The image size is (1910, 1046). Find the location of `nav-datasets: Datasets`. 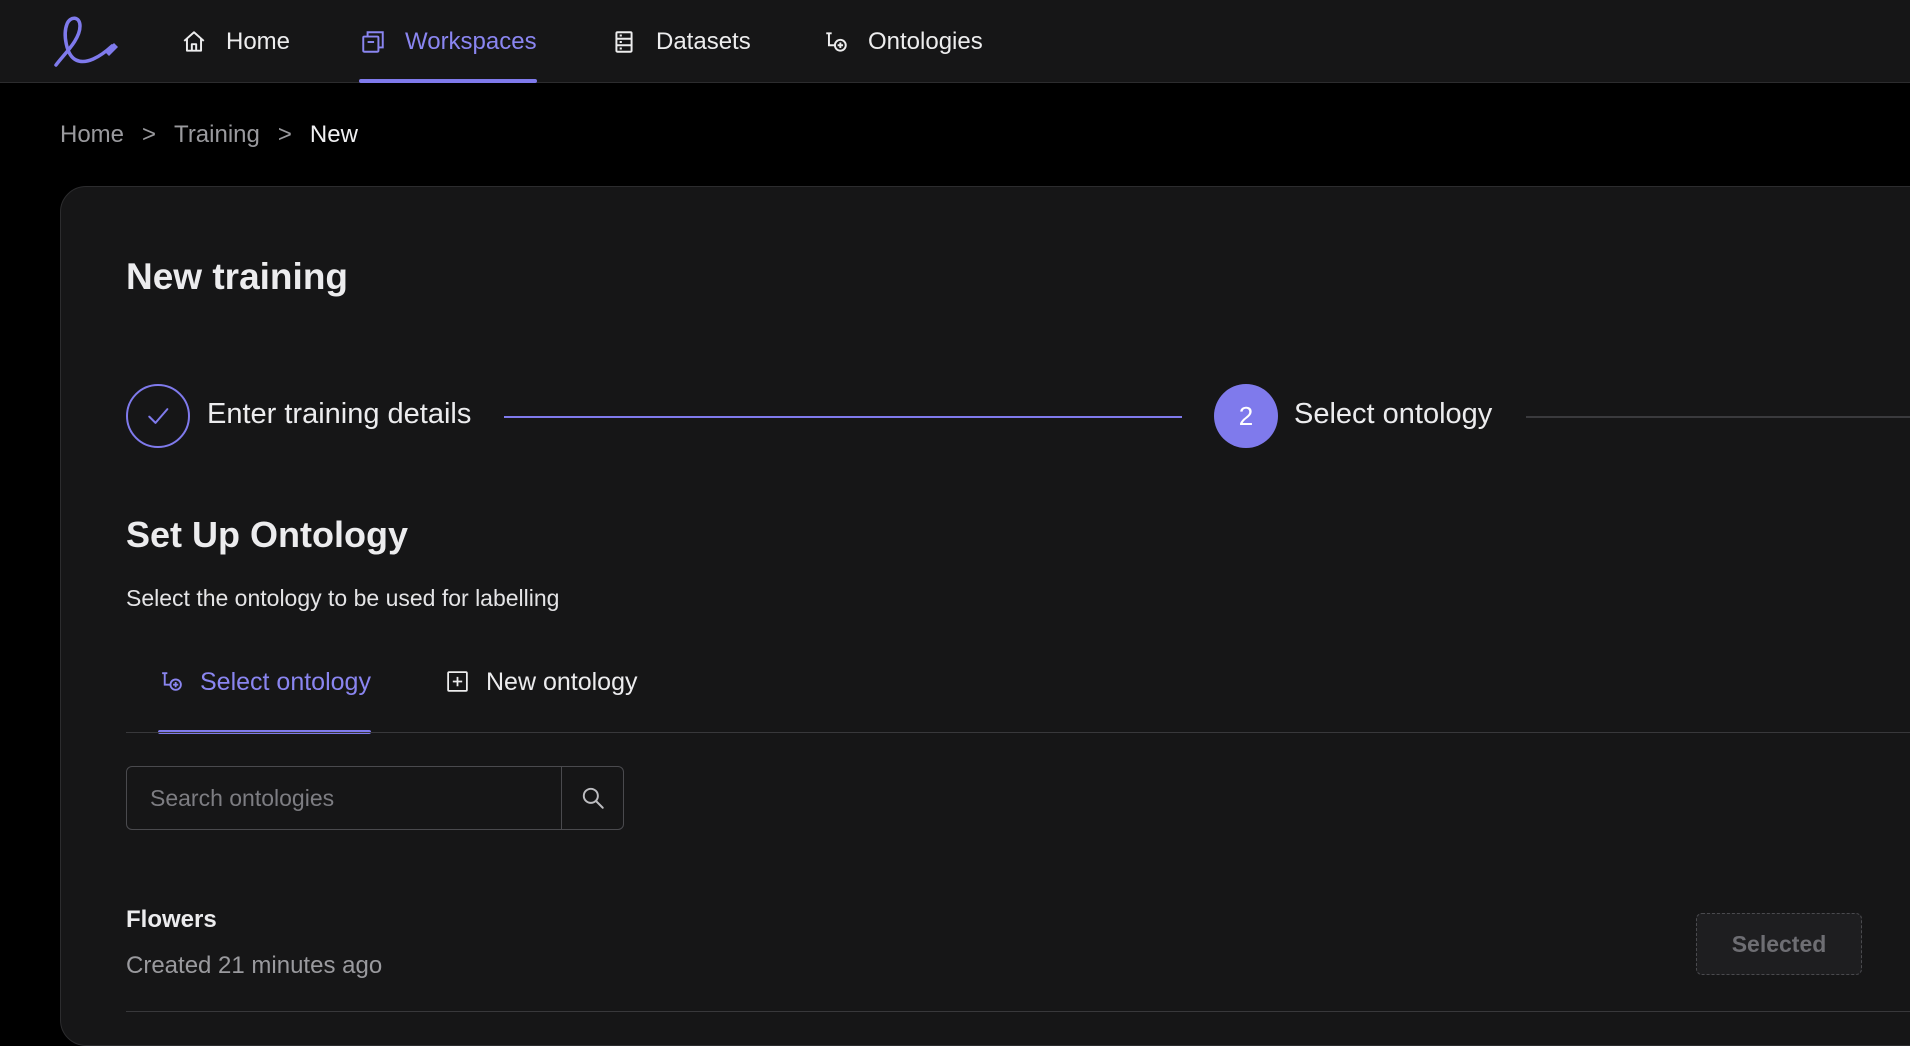

nav-datasets: Datasets is located at coordinates (680, 41).